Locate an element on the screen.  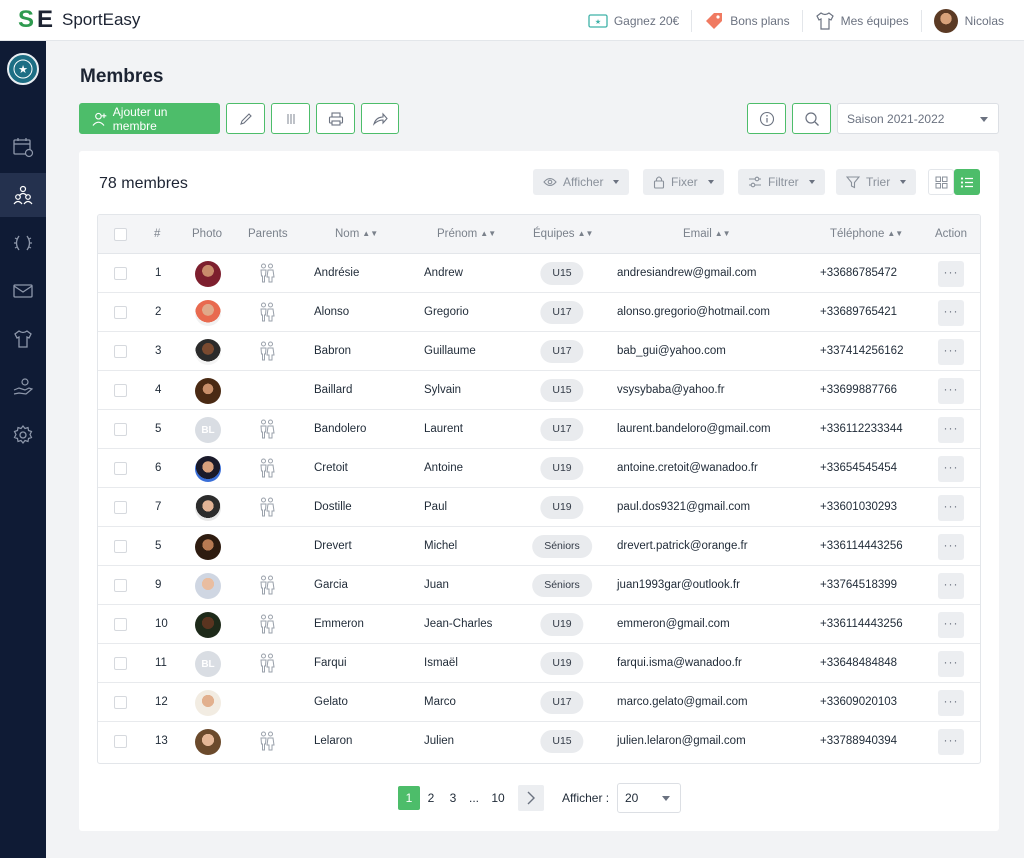
sidebar-item-messages is located at coordinates (23, 291).